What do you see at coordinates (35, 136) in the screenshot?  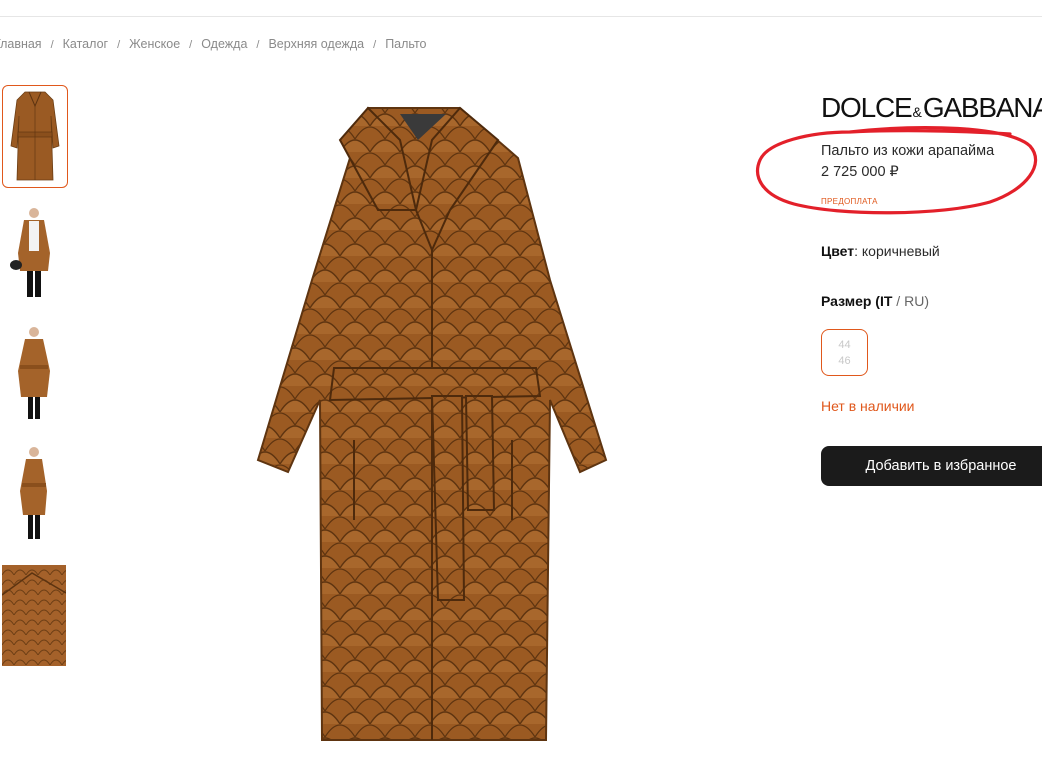 I see `thumbnail-coat-front` at bounding box center [35, 136].